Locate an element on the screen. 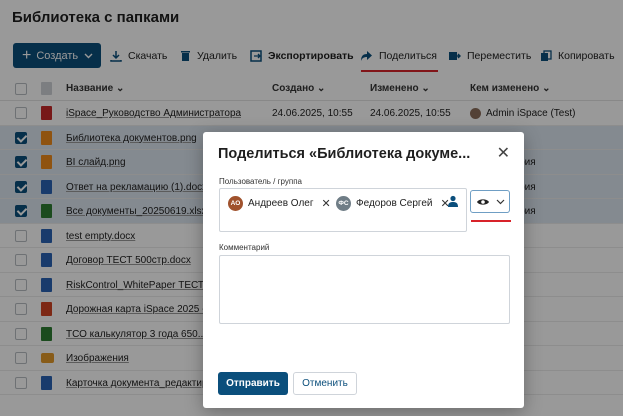 The width and height of the screenshot is (623, 416). avatar: АО is located at coordinates (235, 203).